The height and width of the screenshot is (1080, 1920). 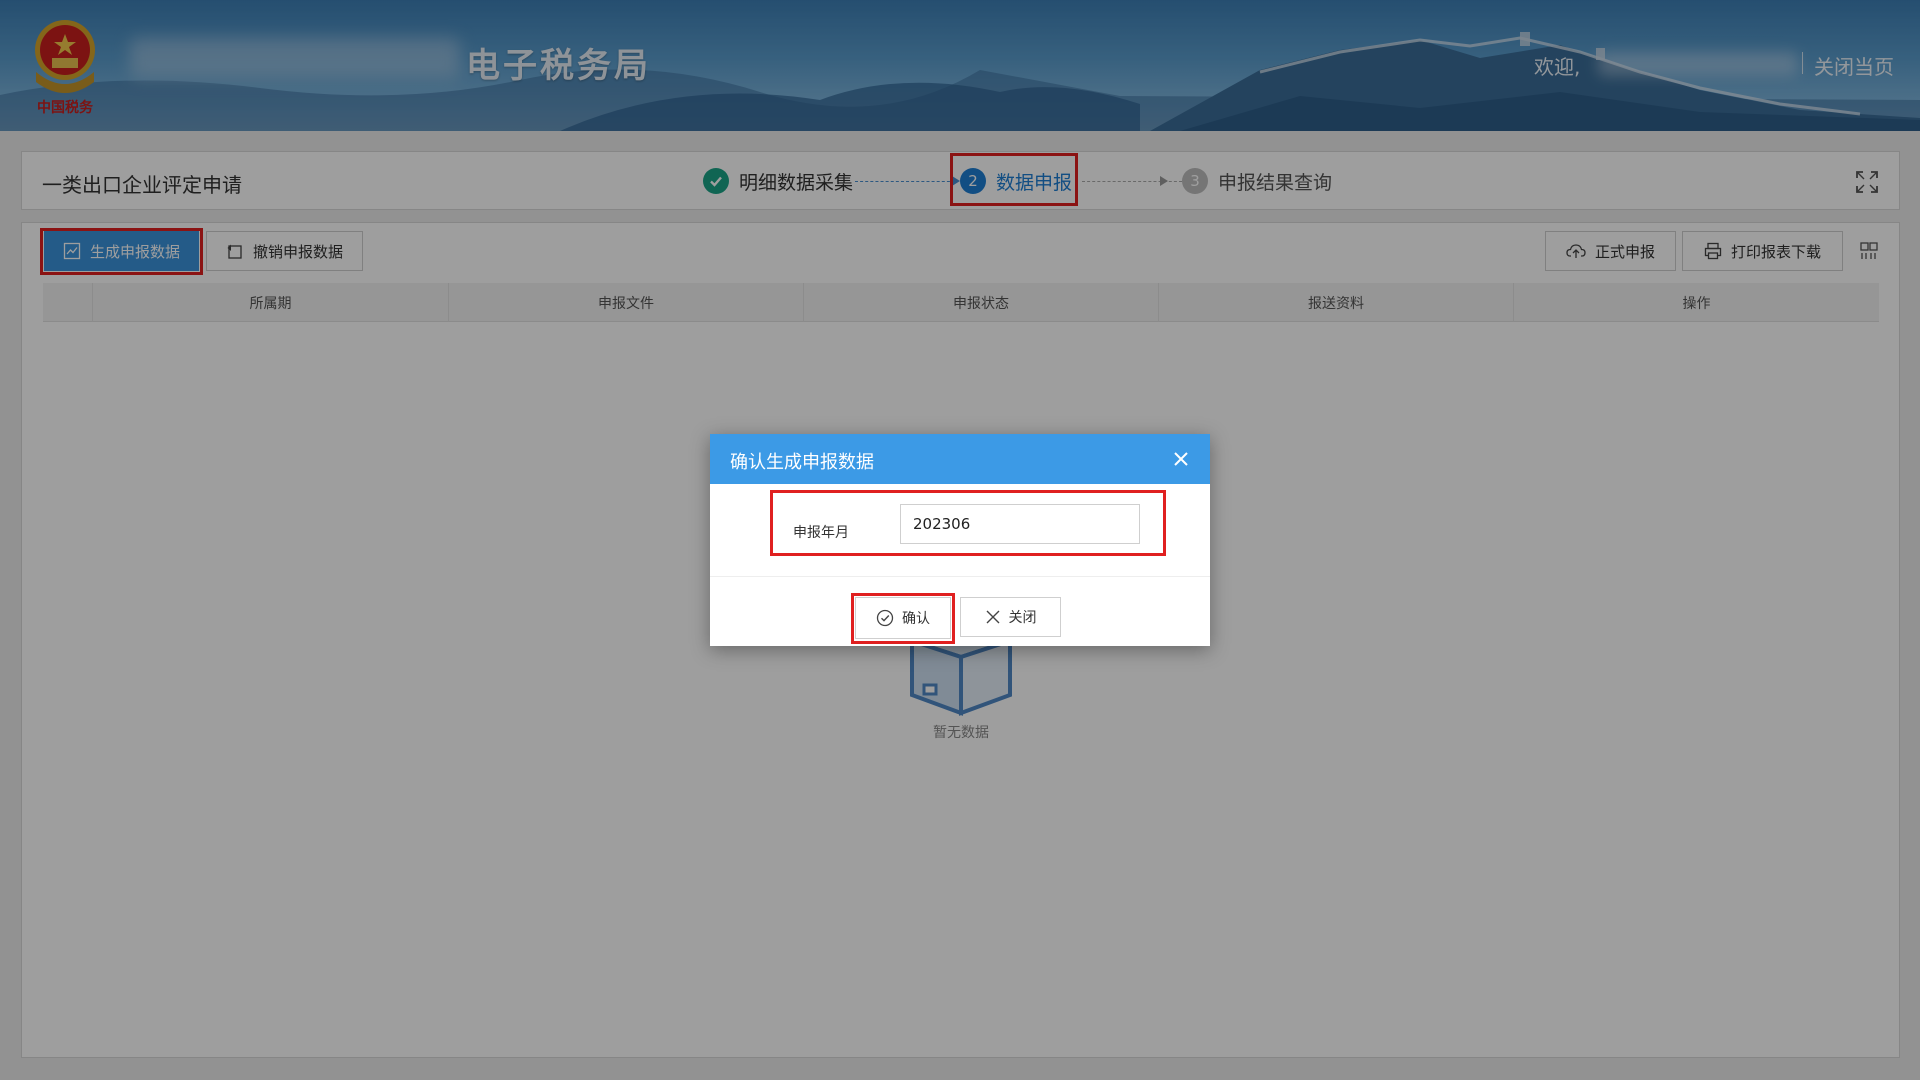 What do you see at coordinates (992, 617) in the screenshot?
I see `close-x-icon` at bounding box center [992, 617].